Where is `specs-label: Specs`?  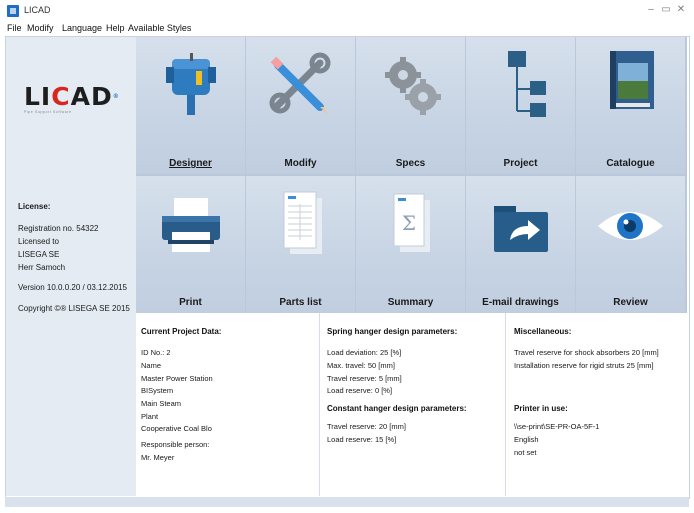 specs-label: Specs is located at coordinates (410, 163).